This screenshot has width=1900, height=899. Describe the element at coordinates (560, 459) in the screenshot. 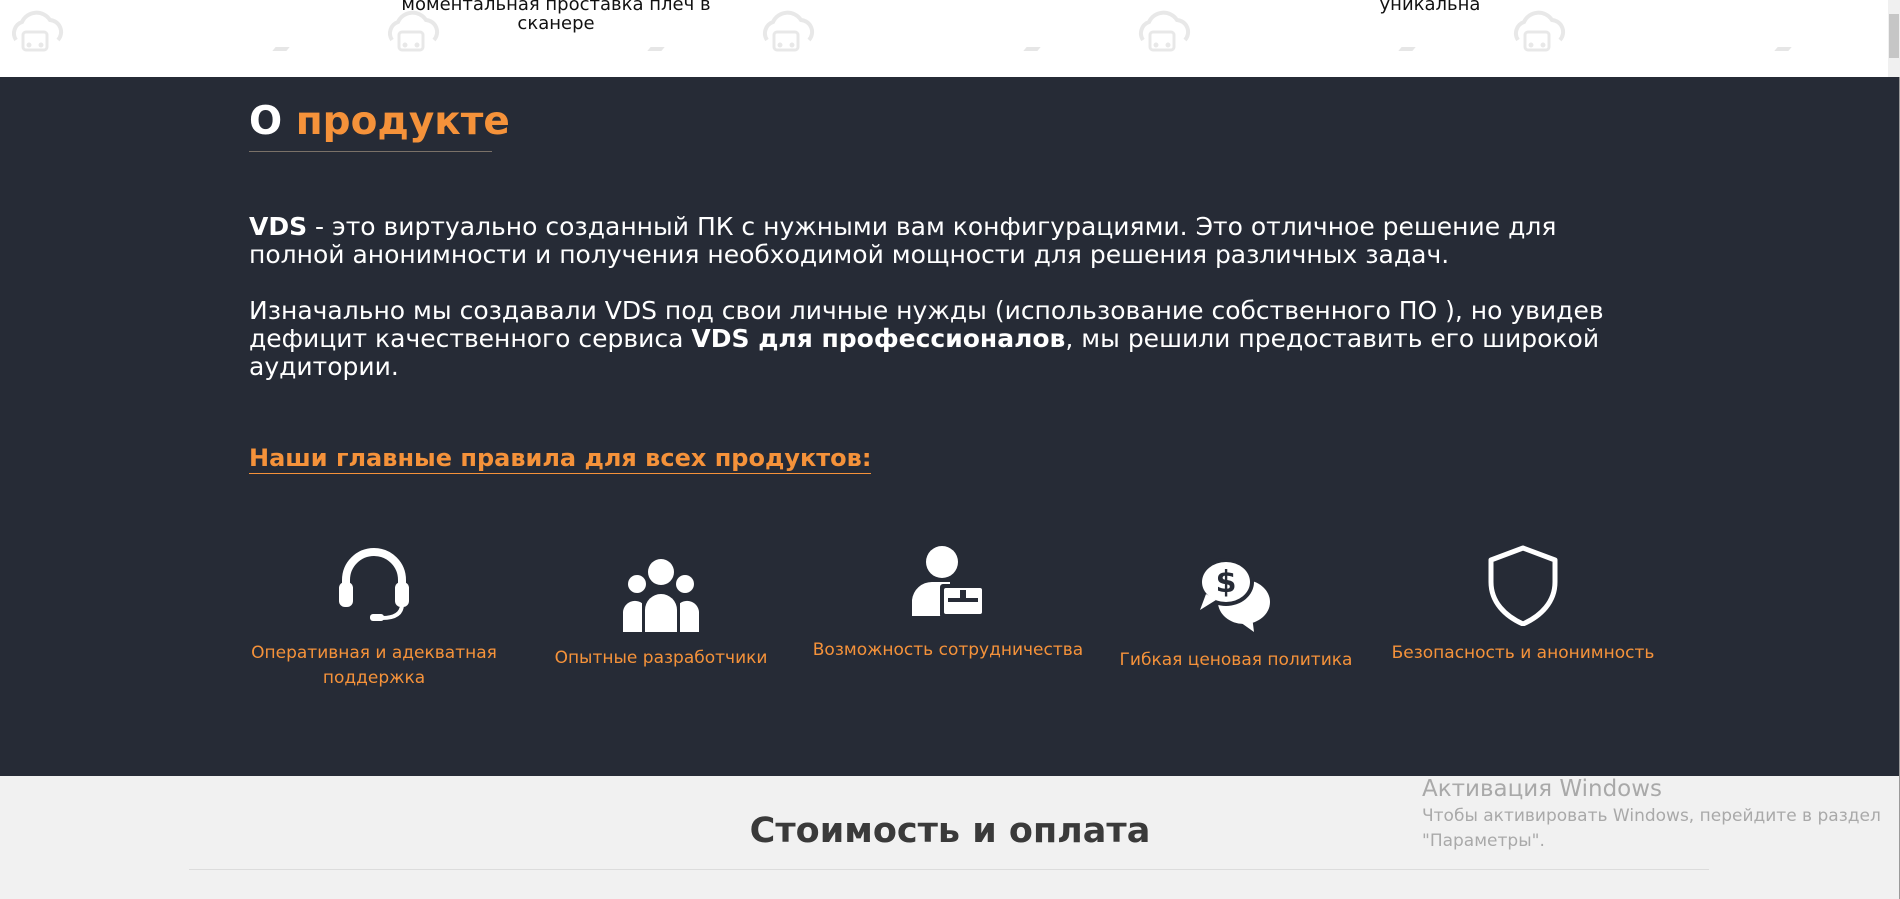

I see `rules-heading: Наши главные правила для всех продуктов:` at that location.